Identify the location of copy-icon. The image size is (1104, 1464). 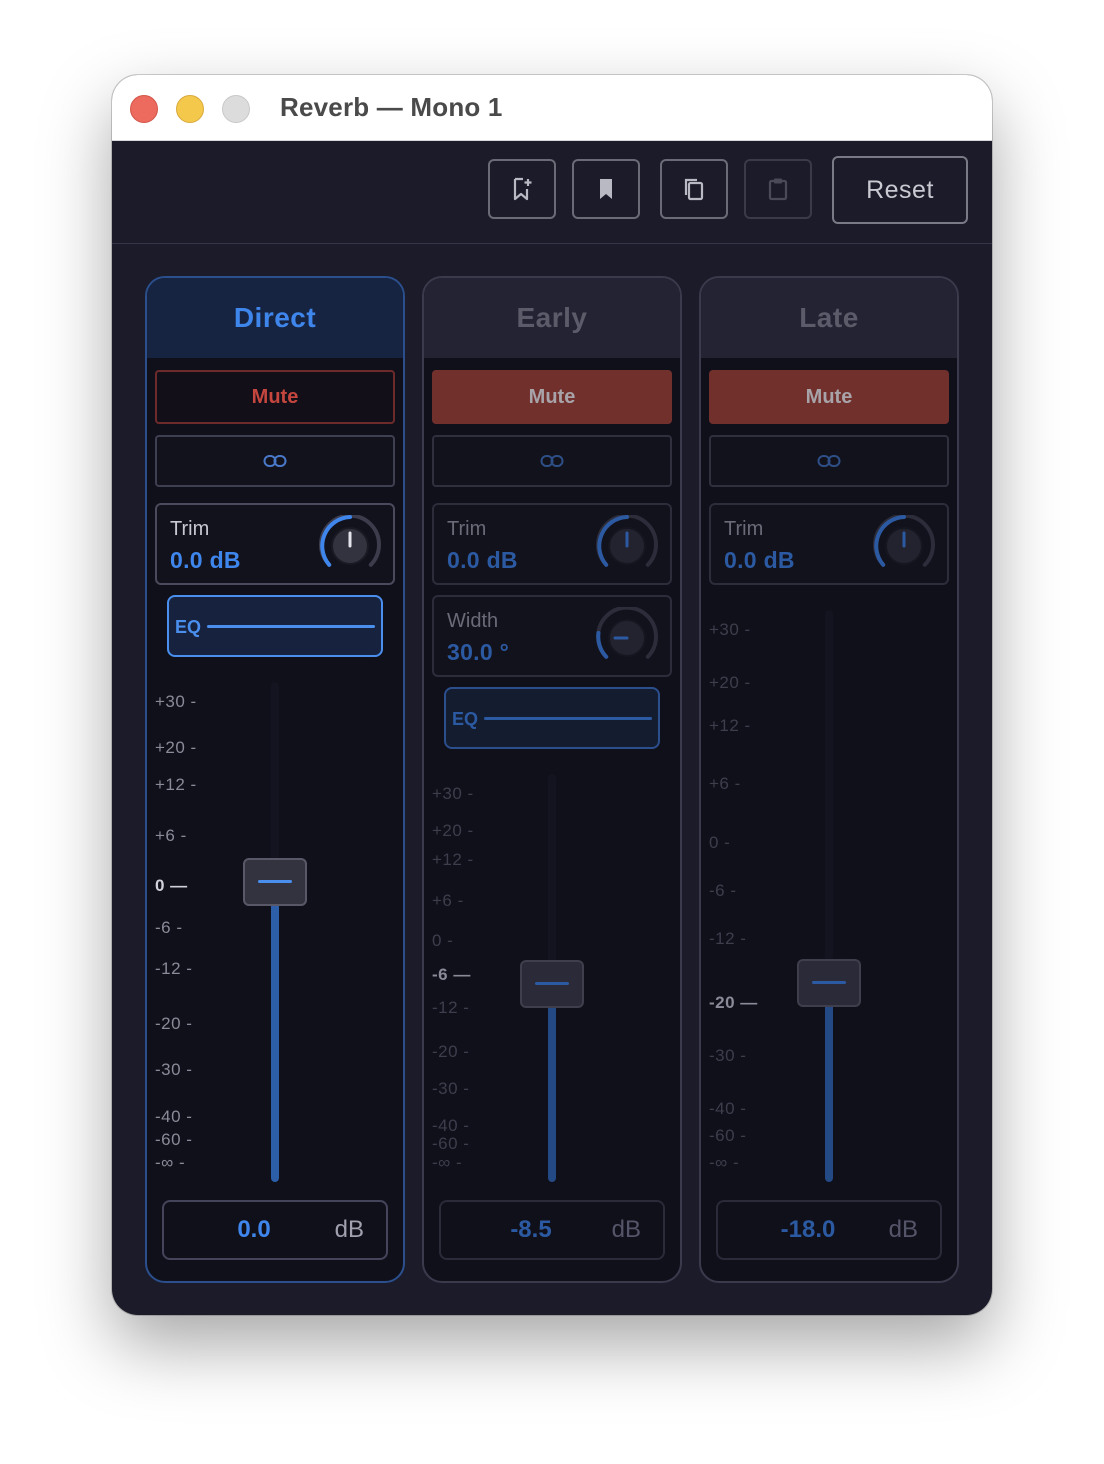
(694, 189).